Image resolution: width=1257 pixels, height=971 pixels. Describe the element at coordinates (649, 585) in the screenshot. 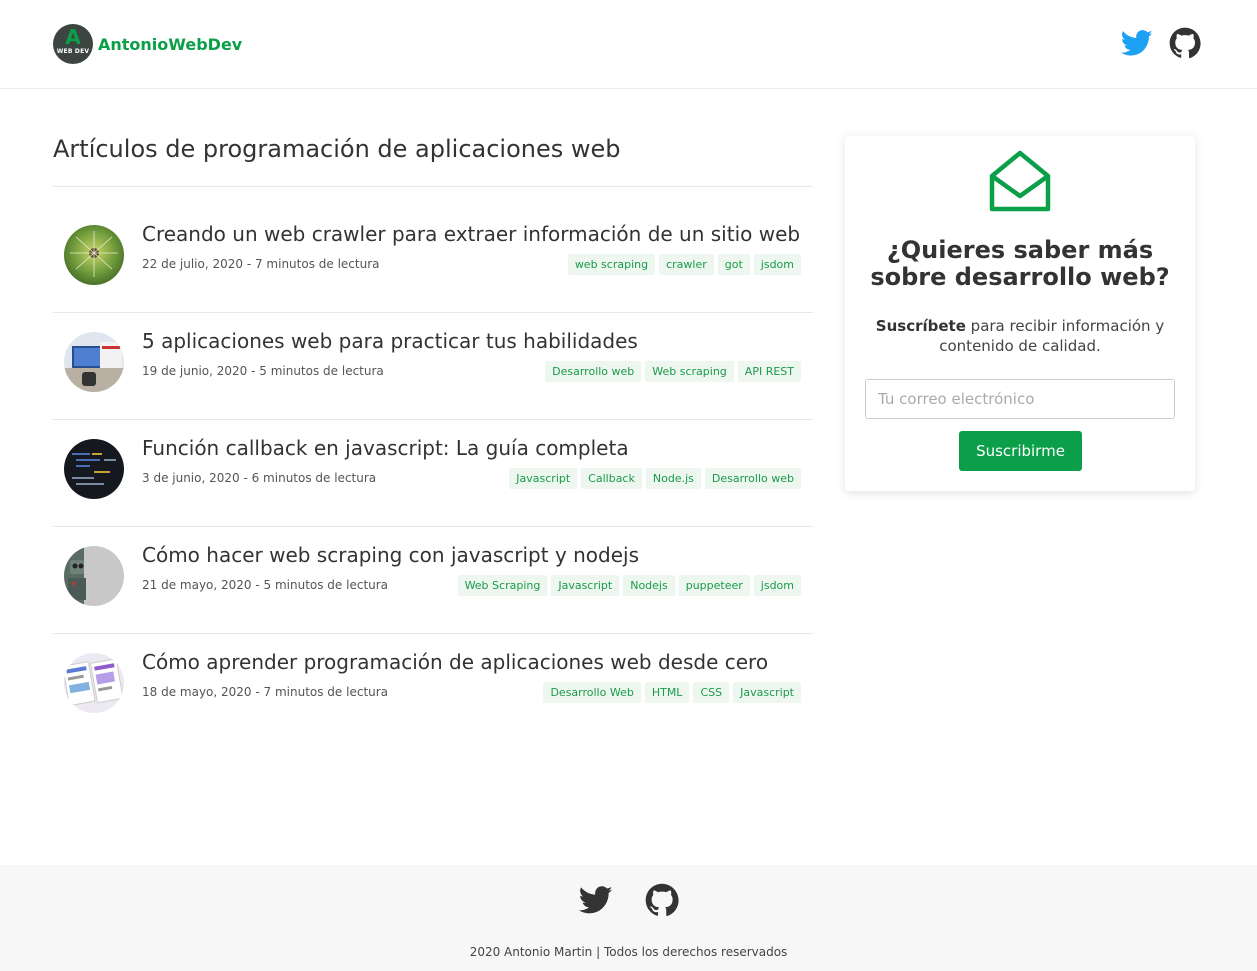

I see `tag: Nodejs` at that location.